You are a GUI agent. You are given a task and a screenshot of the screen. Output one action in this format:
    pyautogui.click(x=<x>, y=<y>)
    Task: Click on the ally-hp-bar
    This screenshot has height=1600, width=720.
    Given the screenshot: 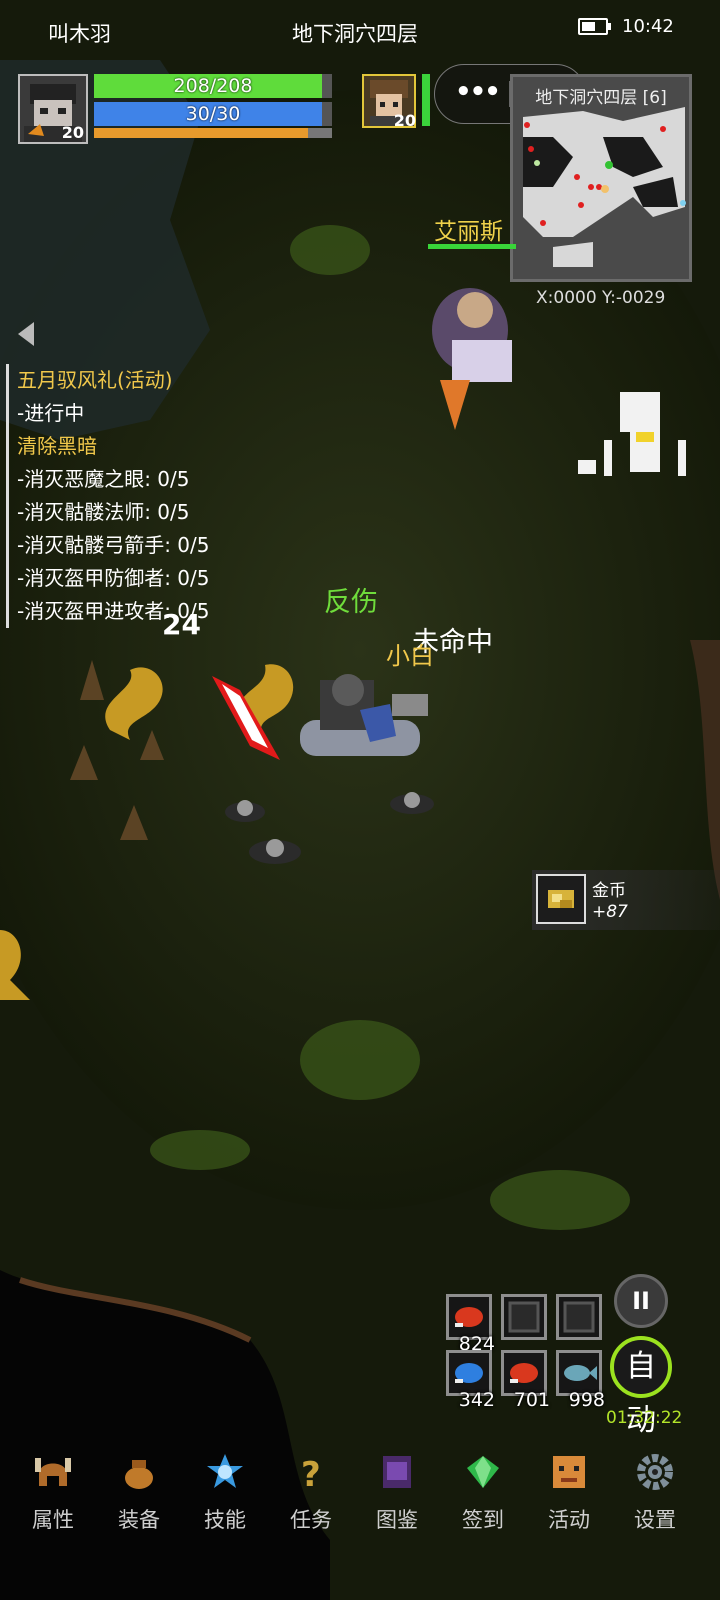 What is the action you would take?
    pyautogui.click(x=426, y=100)
    